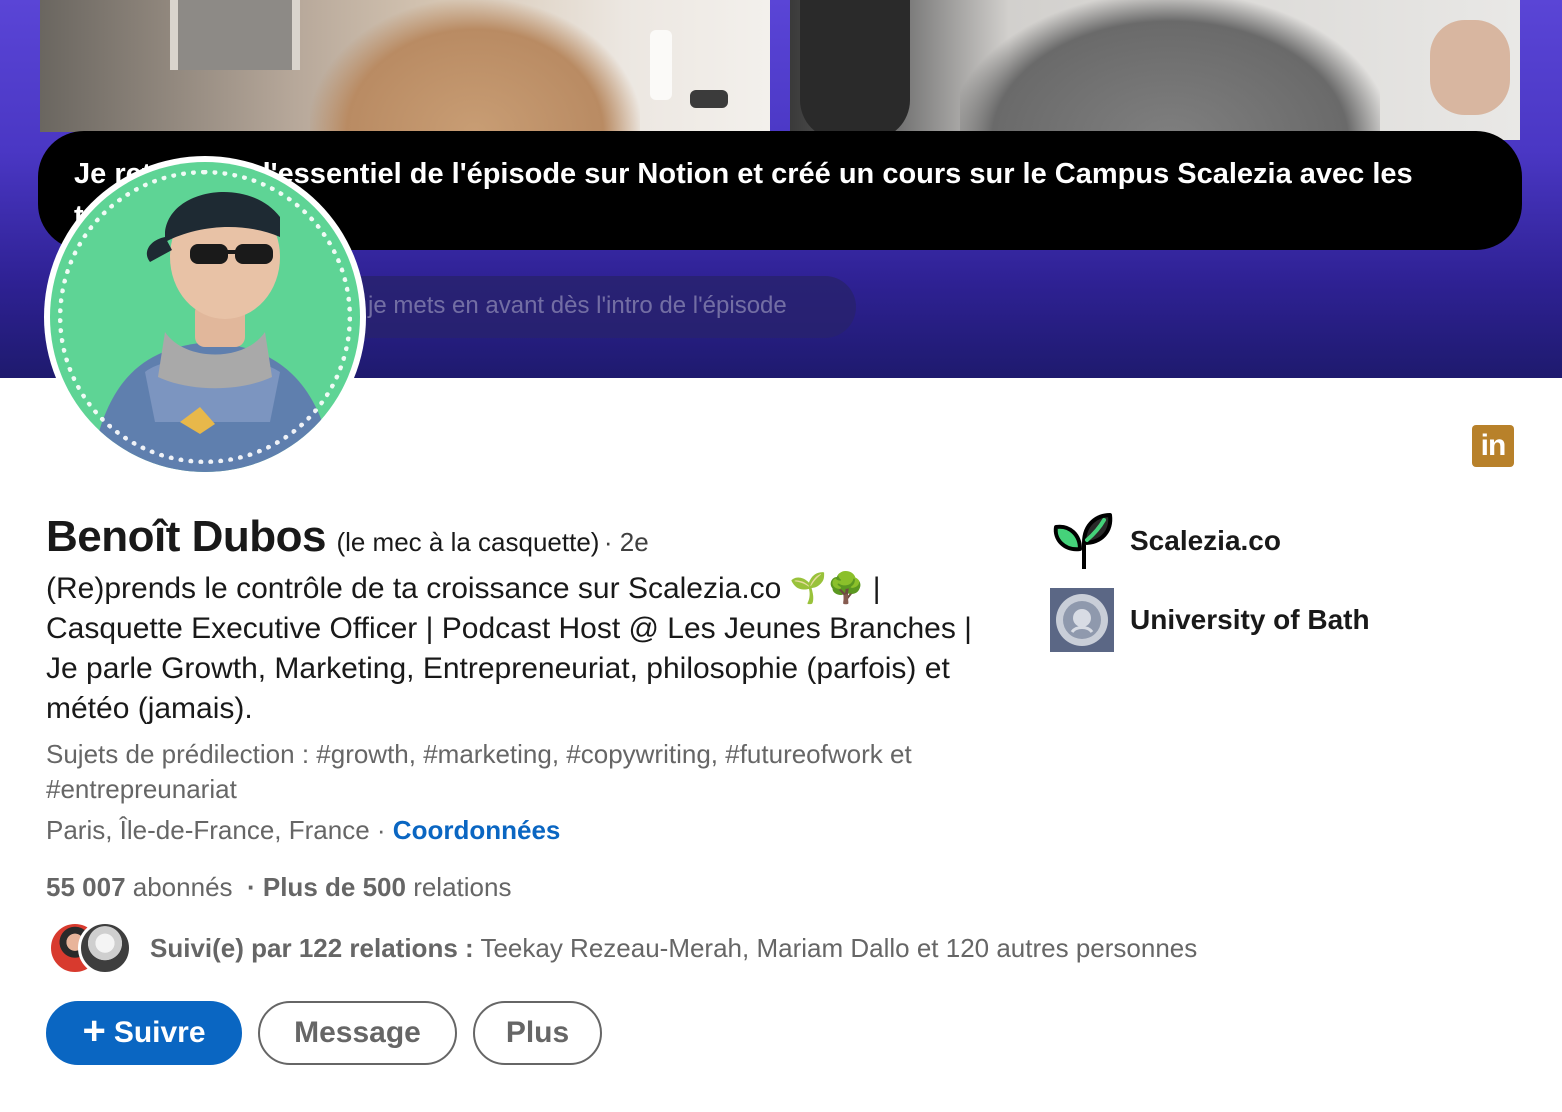 This screenshot has height=1112, width=1562. Describe the element at coordinates (1250, 620) in the screenshot. I see `org-name-bath: University of Bath` at that location.